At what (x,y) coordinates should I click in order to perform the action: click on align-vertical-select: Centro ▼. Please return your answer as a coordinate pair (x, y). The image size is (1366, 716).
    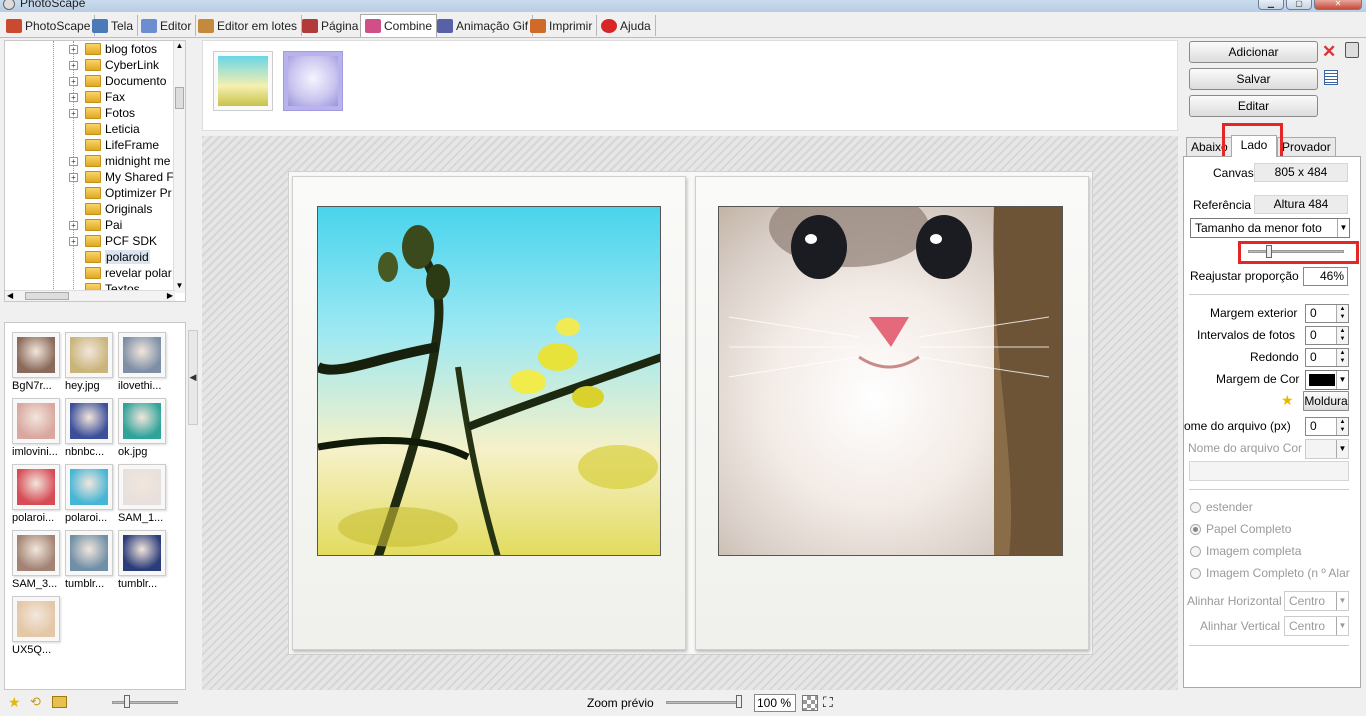
    Looking at the image, I should click on (1316, 626).